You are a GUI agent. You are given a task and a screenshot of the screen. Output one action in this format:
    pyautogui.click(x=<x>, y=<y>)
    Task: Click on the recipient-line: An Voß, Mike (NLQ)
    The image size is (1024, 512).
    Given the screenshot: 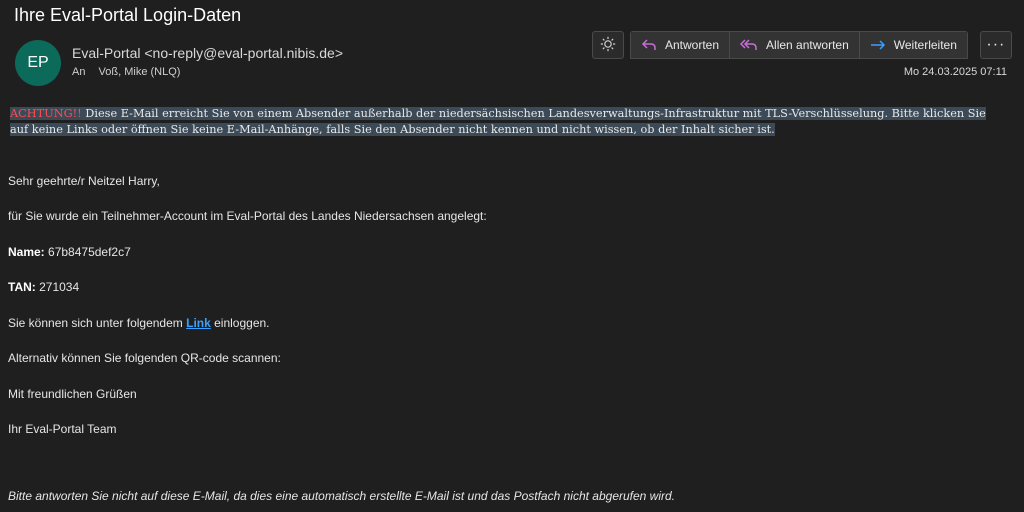 What is the action you would take?
    pyautogui.click(x=126, y=72)
    